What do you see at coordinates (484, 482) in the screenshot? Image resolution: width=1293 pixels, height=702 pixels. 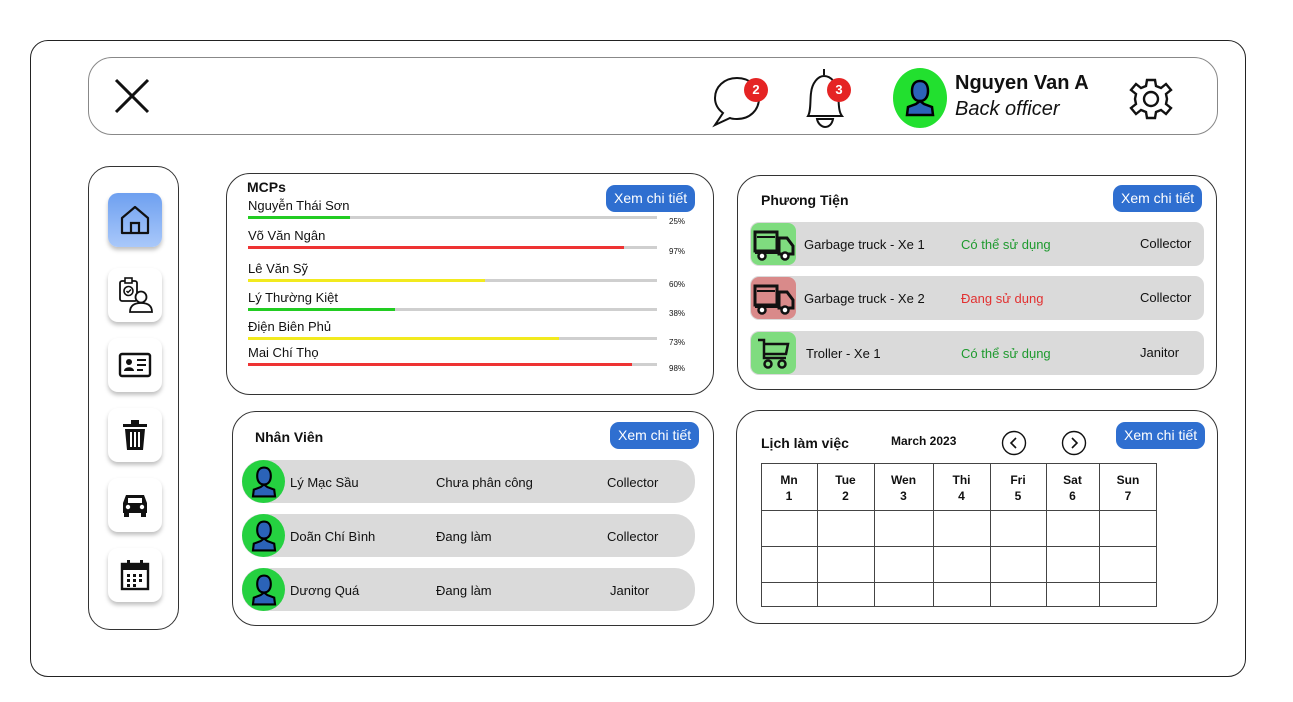 I see `employee-status: Chưa phân công` at bounding box center [484, 482].